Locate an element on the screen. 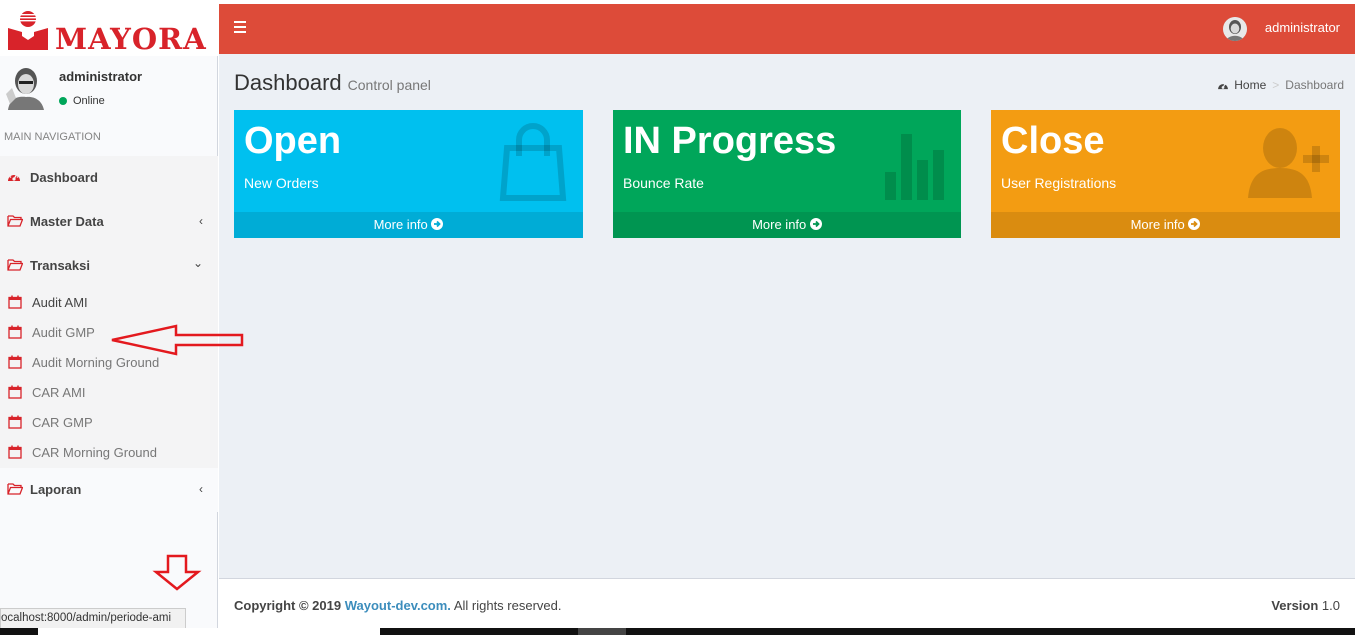  brand-logo: MAYORA is located at coordinates (109, 28).